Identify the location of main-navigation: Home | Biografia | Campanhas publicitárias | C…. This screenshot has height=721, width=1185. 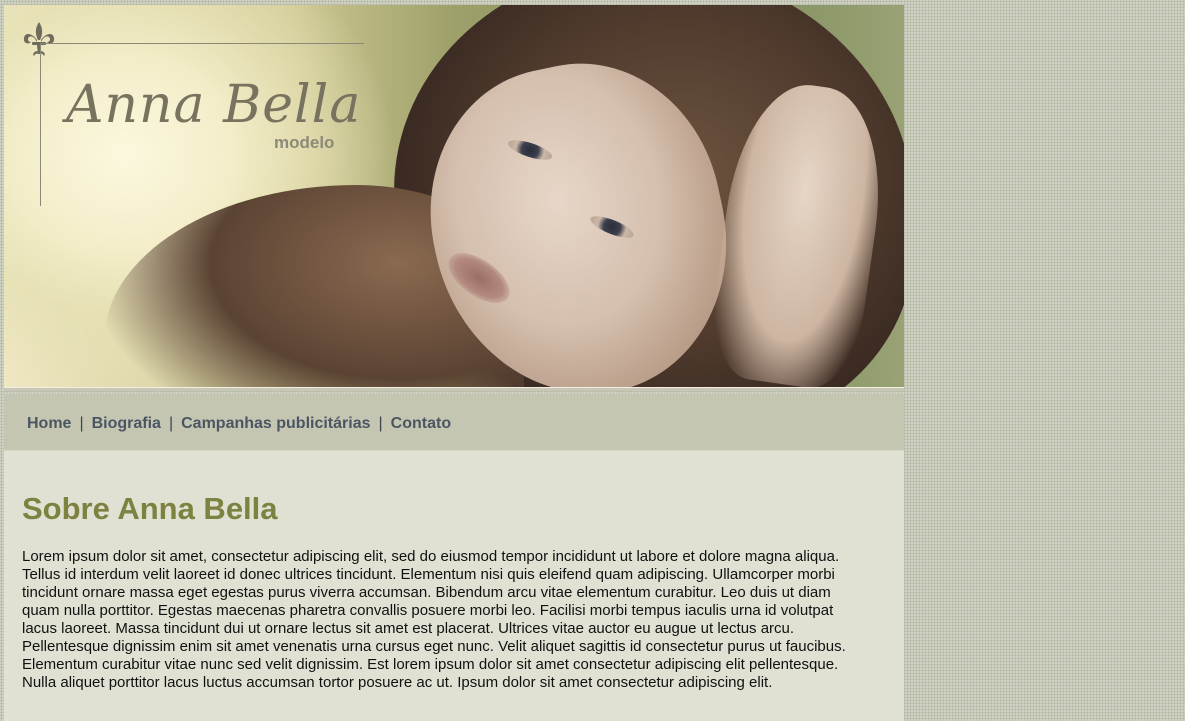
(454, 422).